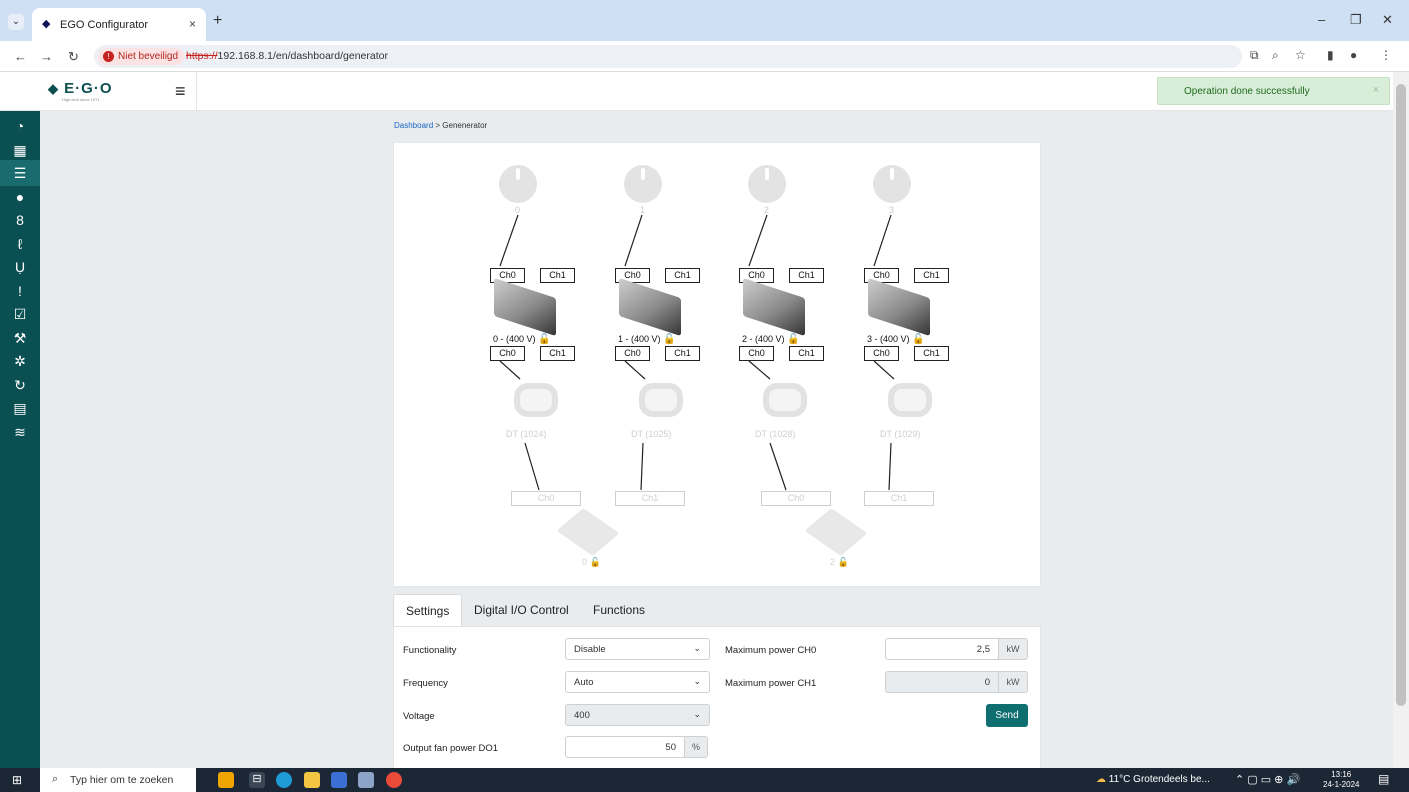 The height and width of the screenshot is (792, 1409). Describe the element at coordinates (1356, 20) in the screenshot. I see `restore-button: ❐` at that location.